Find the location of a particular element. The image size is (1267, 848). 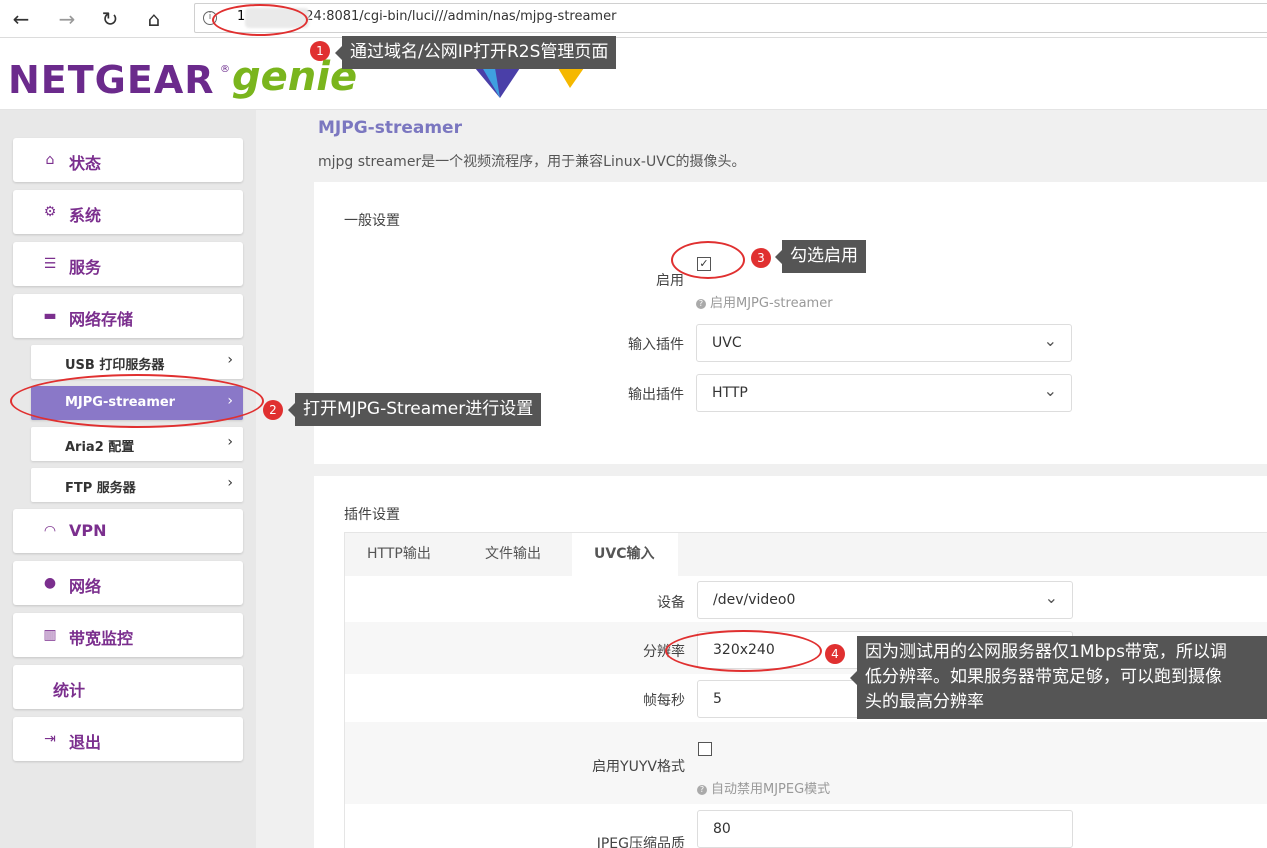

sidebar-item-system: ⚙ 系统 is located at coordinates (128, 212).